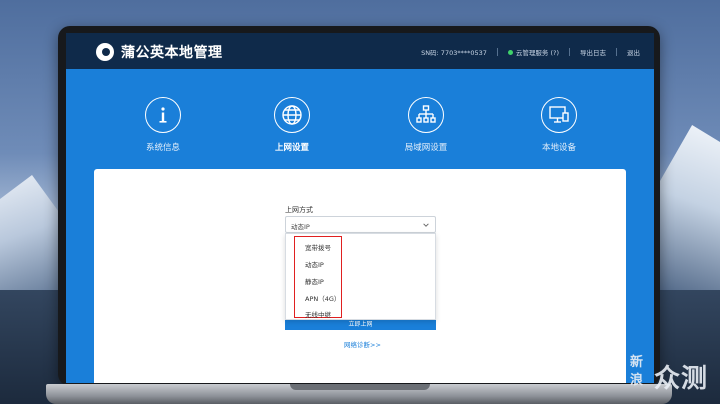 This screenshot has height=404, width=720. I want to click on dandelion-logo-icon, so click(105, 52).